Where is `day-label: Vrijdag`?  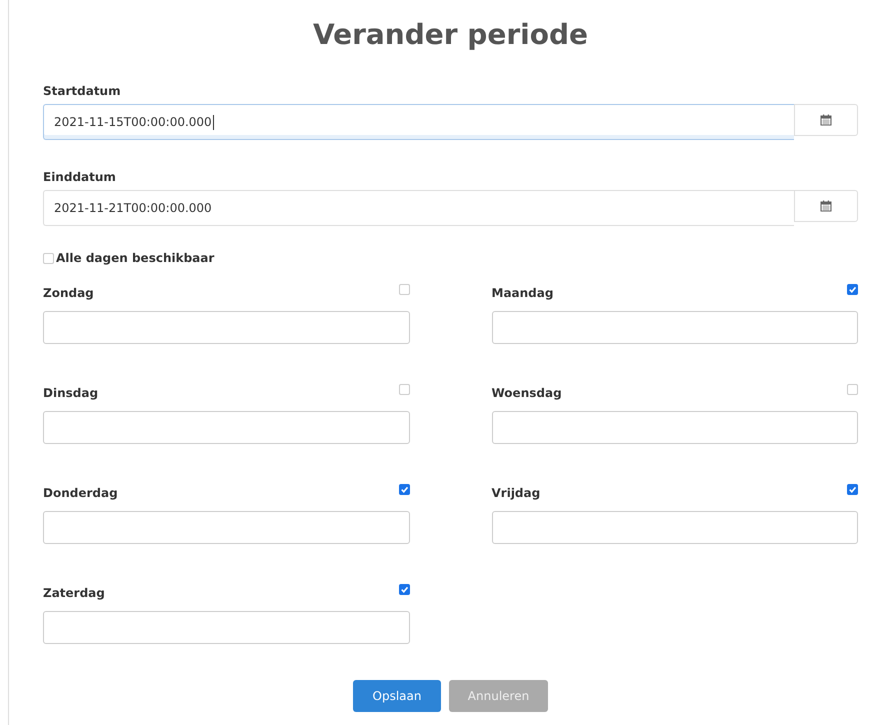 day-label: Vrijdag is located at coordinates (516, 493).